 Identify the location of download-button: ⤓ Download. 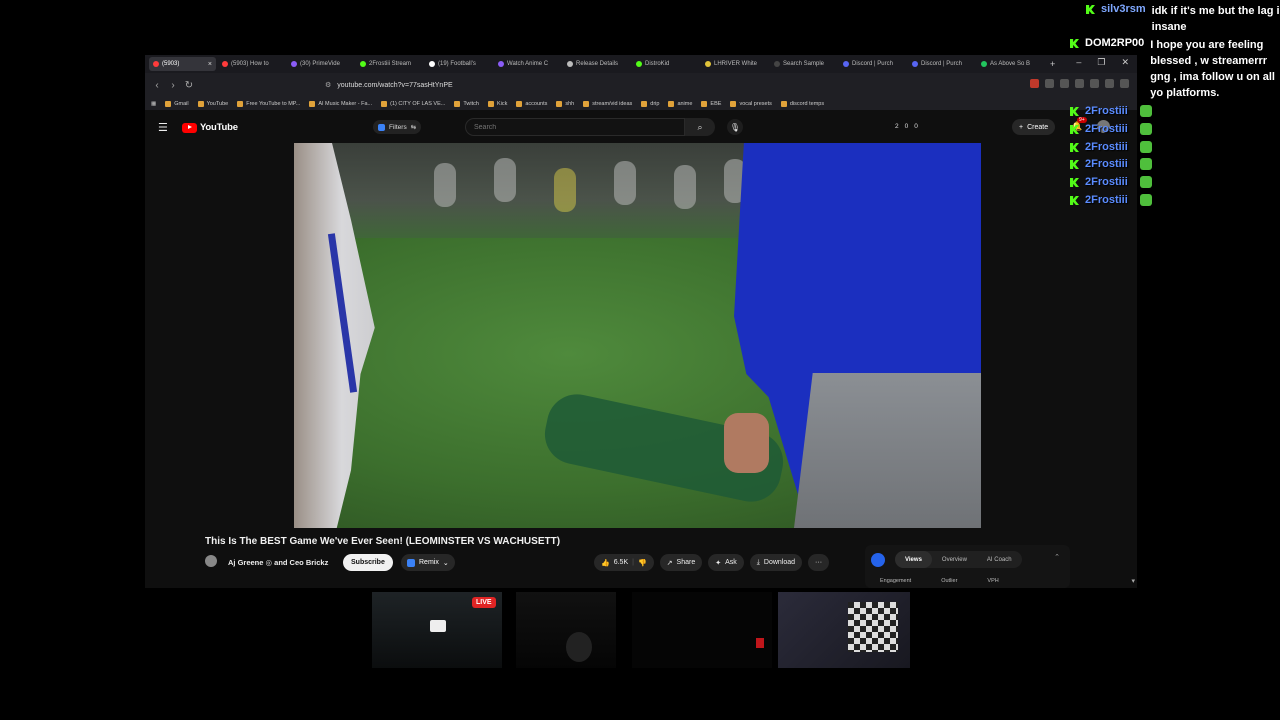
(776, 562).